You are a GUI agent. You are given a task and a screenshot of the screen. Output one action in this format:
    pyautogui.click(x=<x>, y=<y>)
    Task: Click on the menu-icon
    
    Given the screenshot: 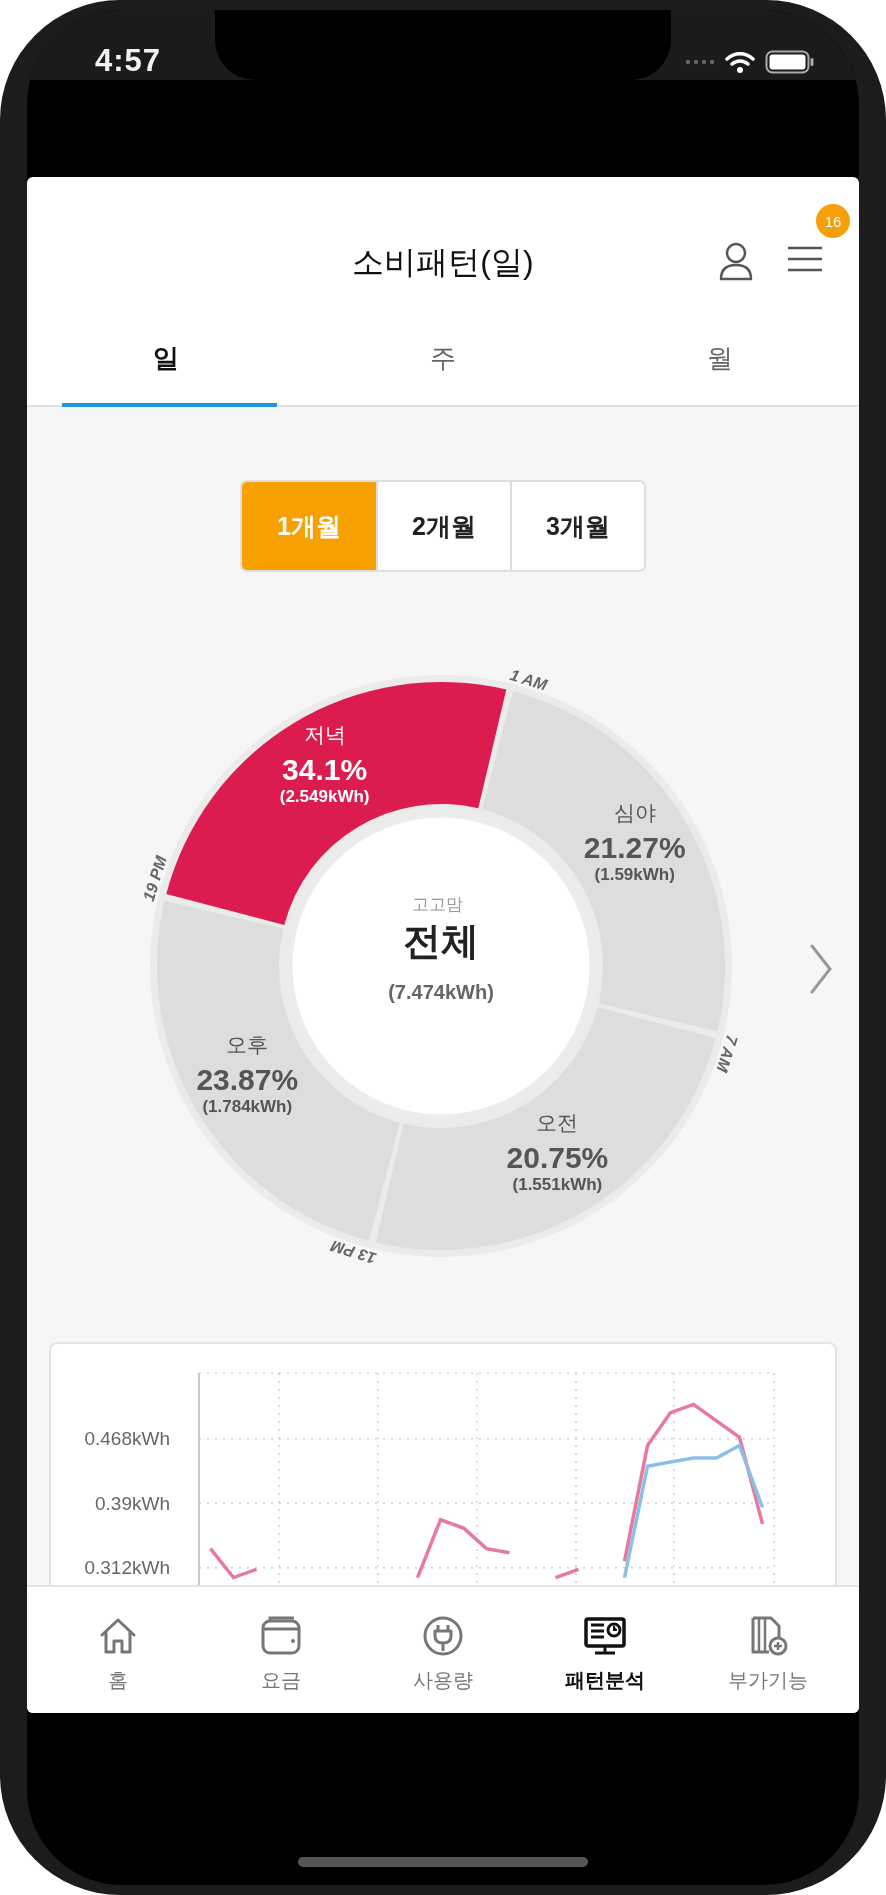 What is the action you would take?
    pyautogui.click(x=805, y=259)
    